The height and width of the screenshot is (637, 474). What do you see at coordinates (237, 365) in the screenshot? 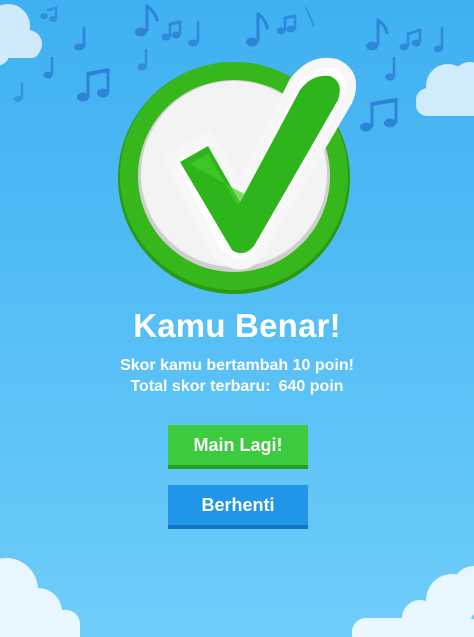
I see `score-added-text: Skor kamu bertambah 10 poin!` at bounding box center [237, 365].